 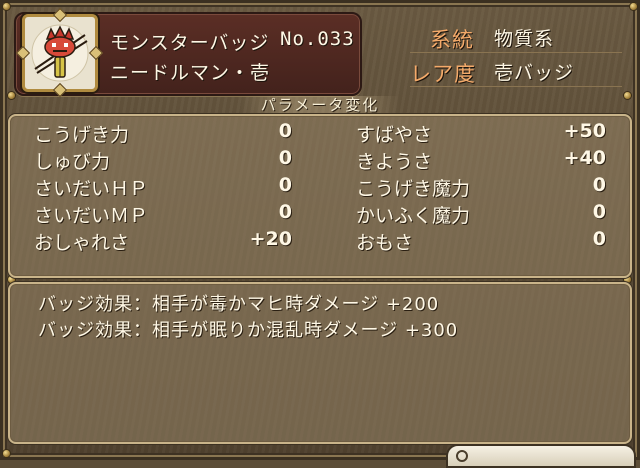 I want to click on corner-action-button, so click(x=541, y=456).